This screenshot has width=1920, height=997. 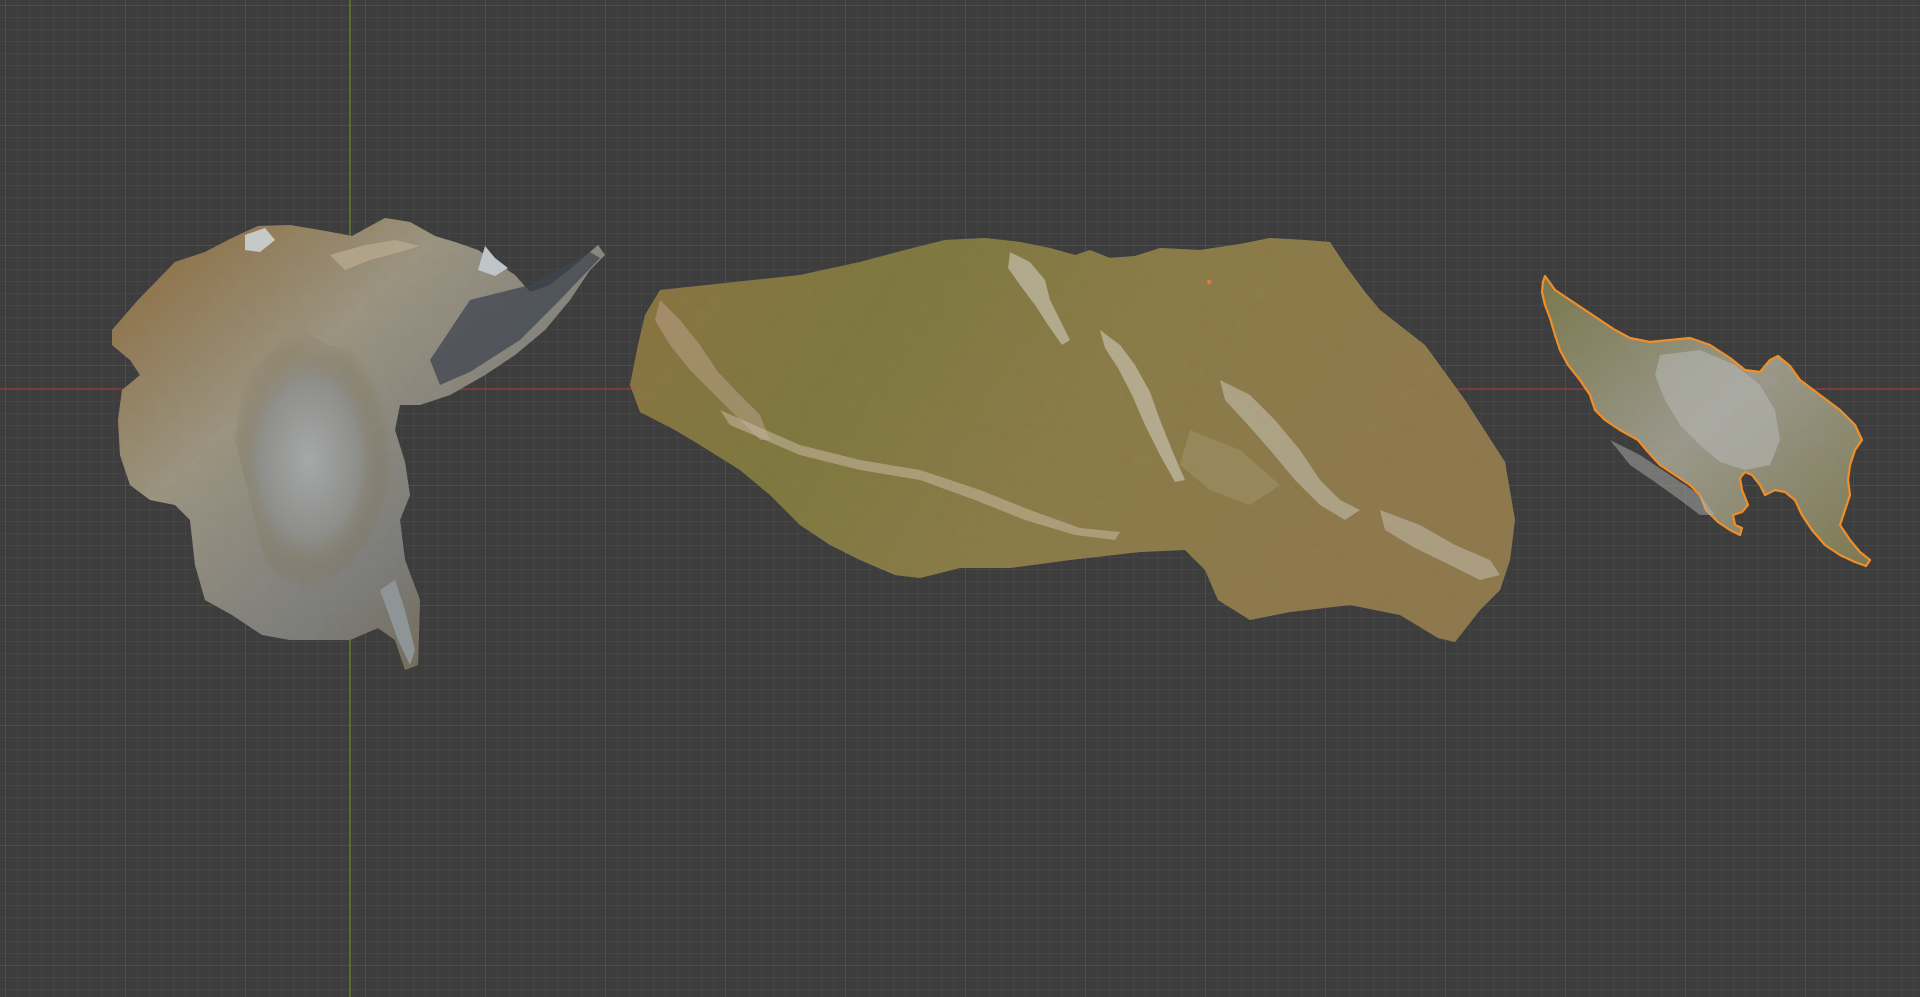 I want to click on scan-object-right-selected, so click(x=1706, y=421).